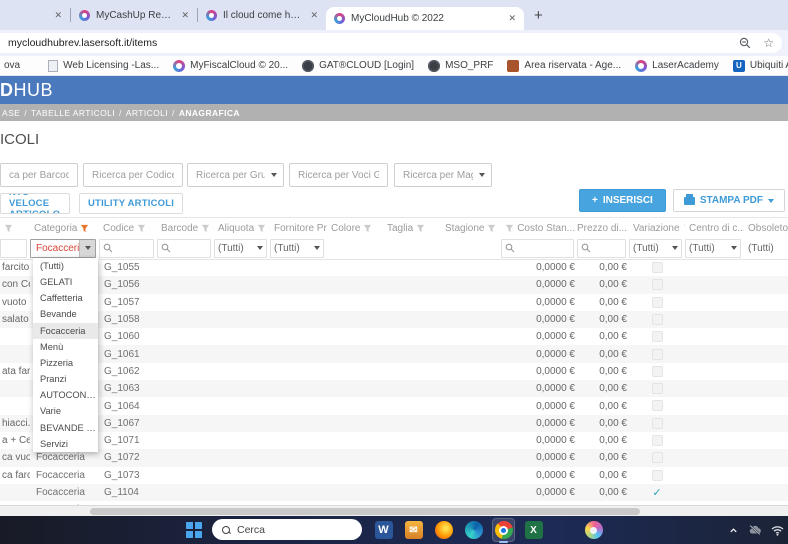 The image size is (788, 544). I want to click on bookmark-item: GAT®CLOUD [Login], so click(358, 65).